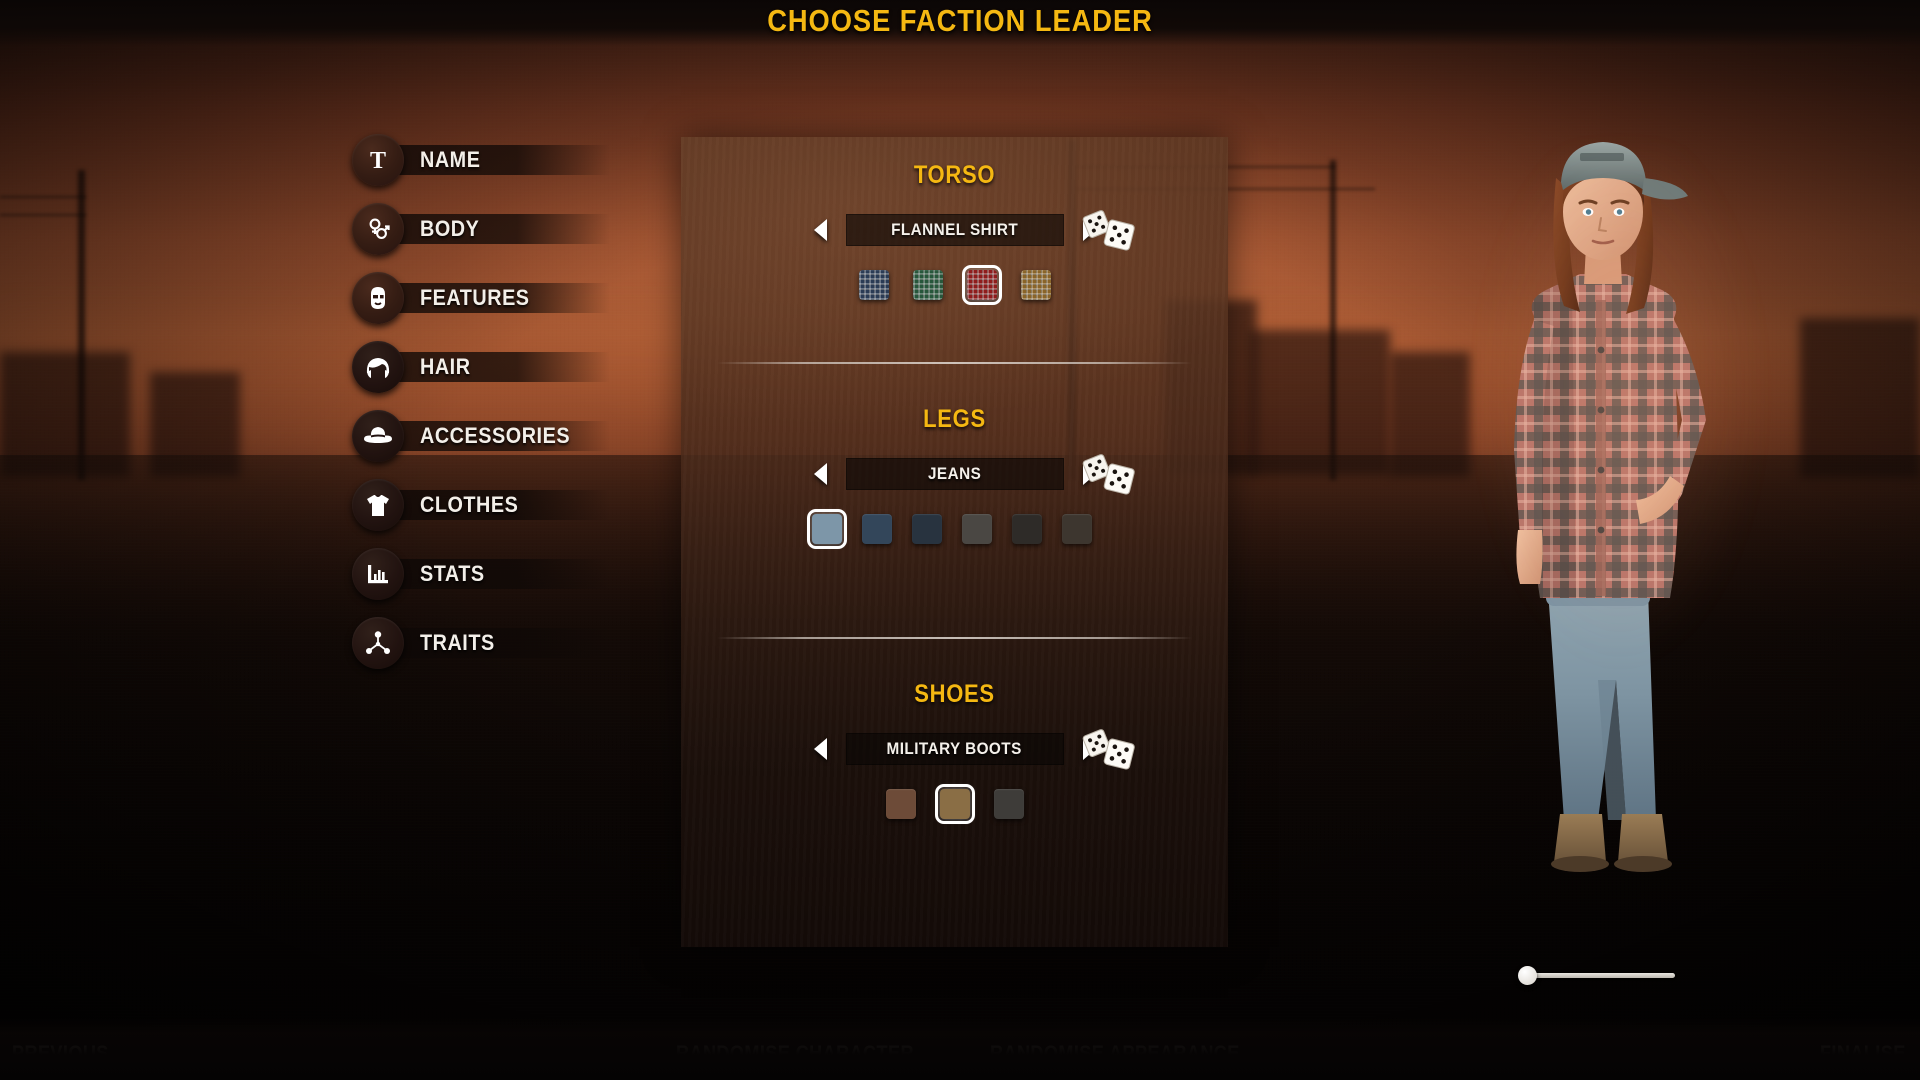 This screenshot has height=1080, width=1920. What do you see at coordinates (450, 228) in the screenshot?
I see `sidebar-item-label: BODY` at bounding box center [450, 228].